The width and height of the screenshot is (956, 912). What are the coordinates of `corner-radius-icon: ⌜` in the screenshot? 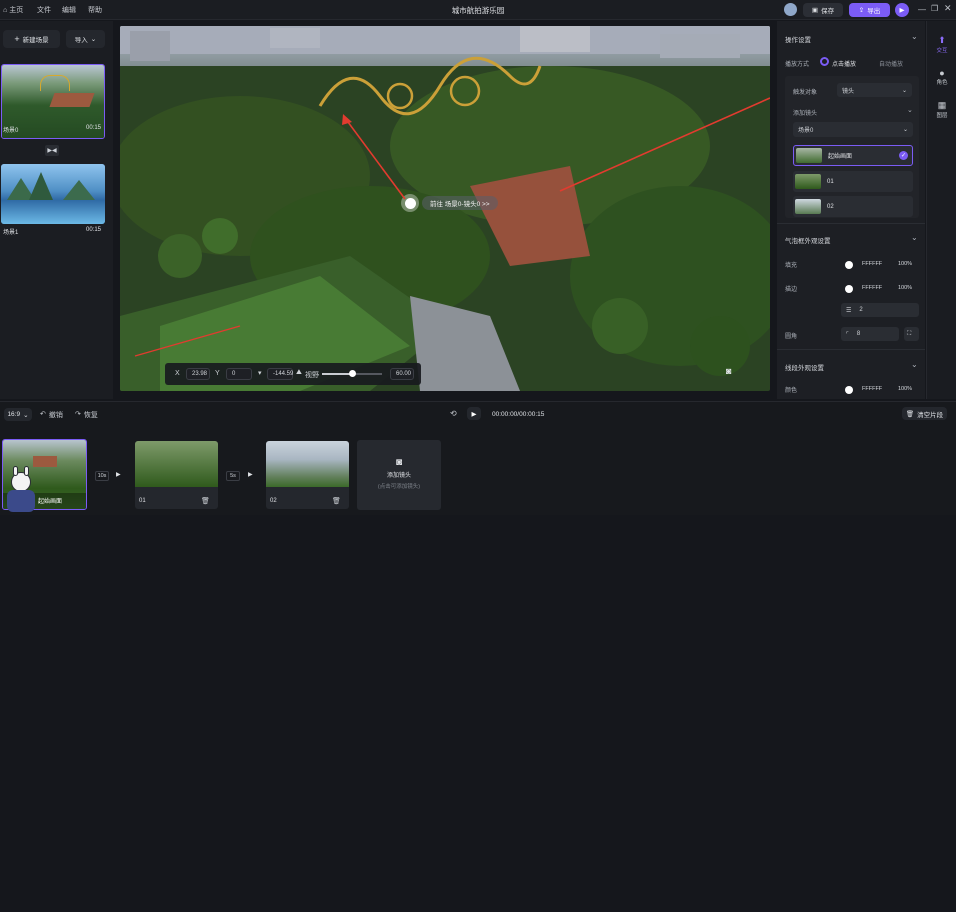 It's located at (847, 334).